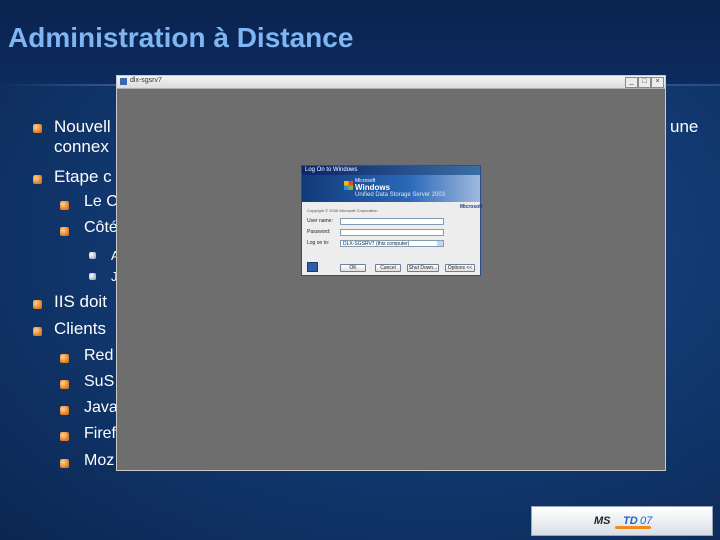  Describe the element at coordinates (440, 243) in the screenshot. I see `chevron-down-icon` at that location.